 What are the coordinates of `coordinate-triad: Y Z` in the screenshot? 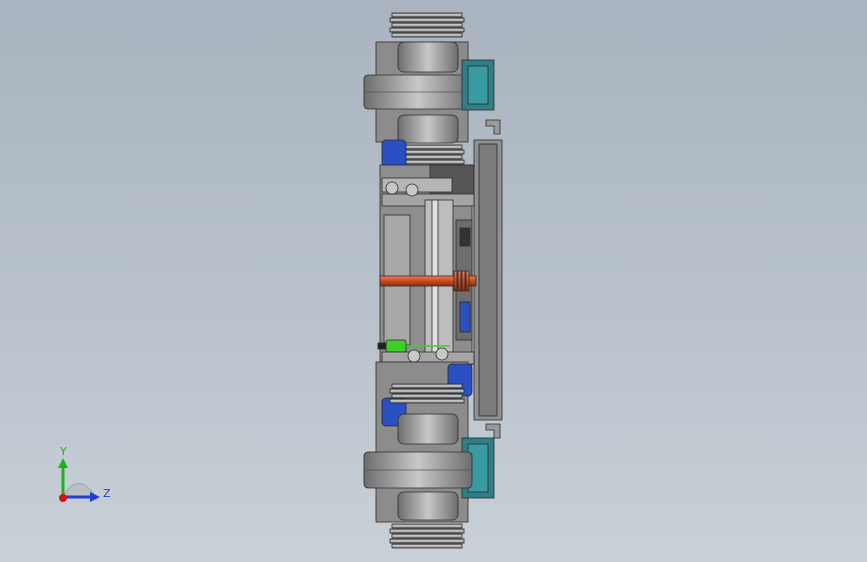 It's located at (84, 473).